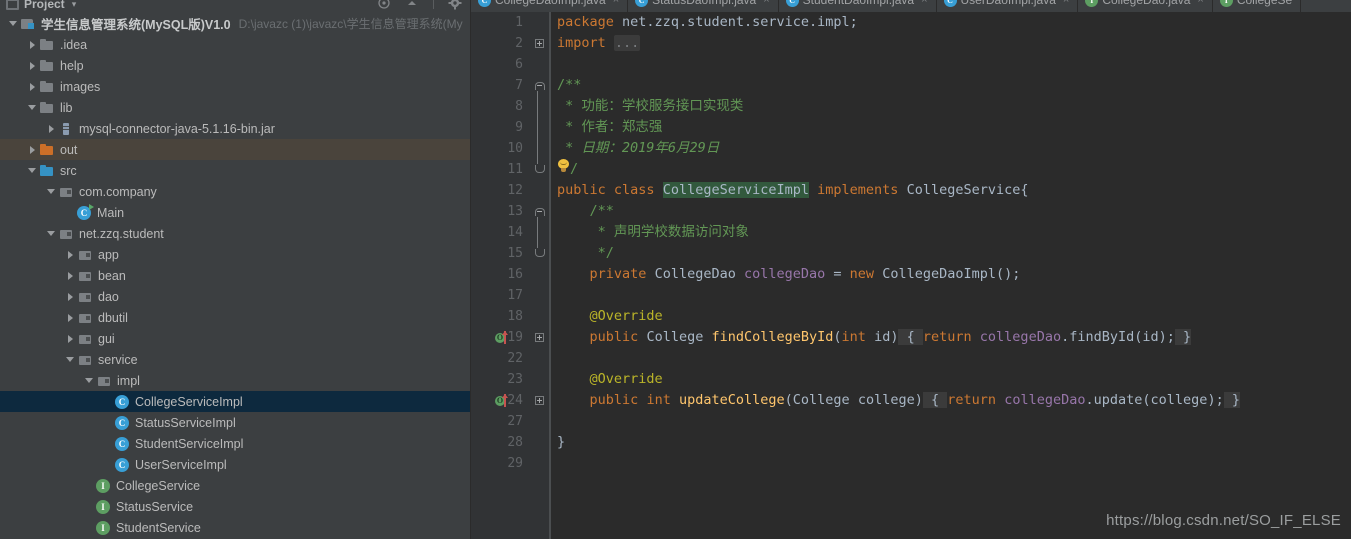  What do you see at coordinates (607, 379) in the screenshot?
I see `code-line-23: @Override` at bounding box center [607, 379].